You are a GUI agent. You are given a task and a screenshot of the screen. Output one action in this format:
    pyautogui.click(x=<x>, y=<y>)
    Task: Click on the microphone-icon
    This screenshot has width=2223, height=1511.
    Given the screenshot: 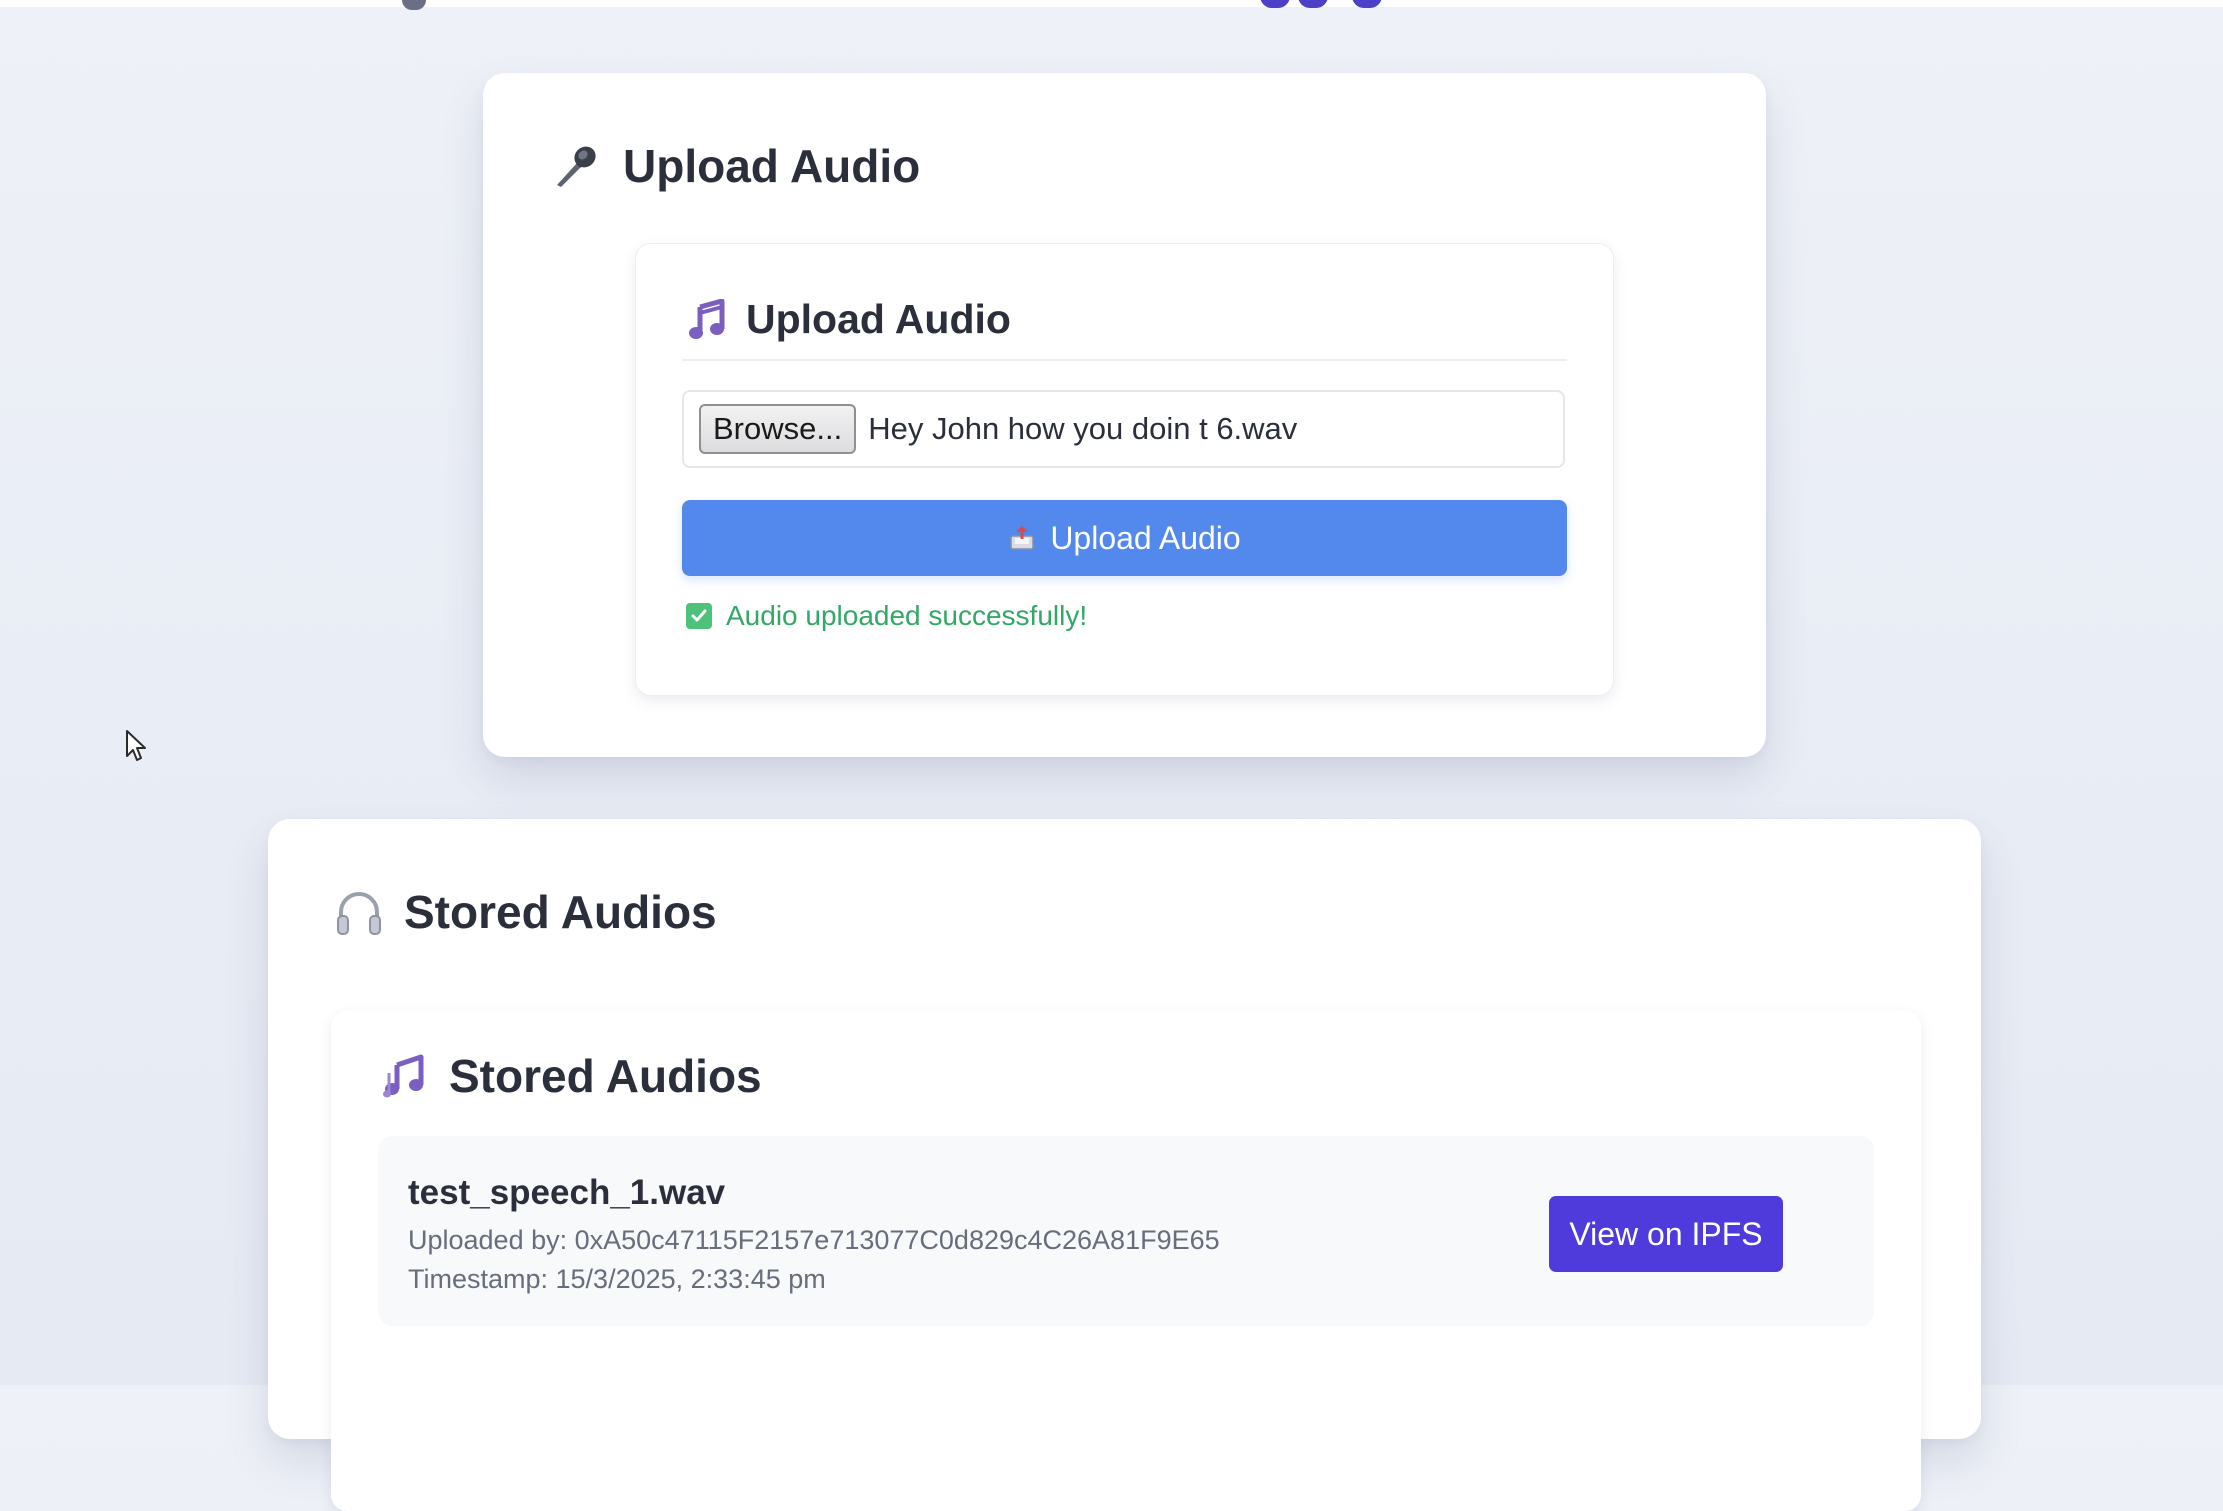 What is the action you would take?
    pyautogui.click(x=576, y=166)
    